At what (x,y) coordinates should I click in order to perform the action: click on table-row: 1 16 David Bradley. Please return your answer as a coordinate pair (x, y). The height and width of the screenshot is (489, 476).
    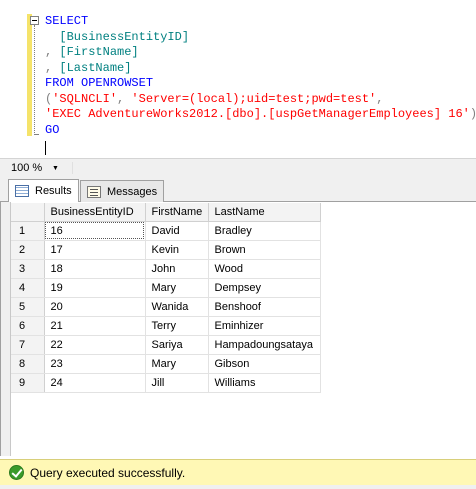
    Looking at the image, I should click on (166, 231).